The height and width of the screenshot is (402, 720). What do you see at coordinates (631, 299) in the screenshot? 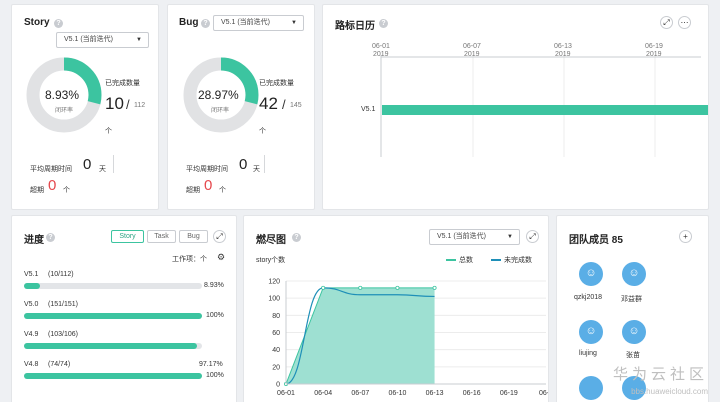
I see `member-name: 邓益群` at bounding box center [631, 299].